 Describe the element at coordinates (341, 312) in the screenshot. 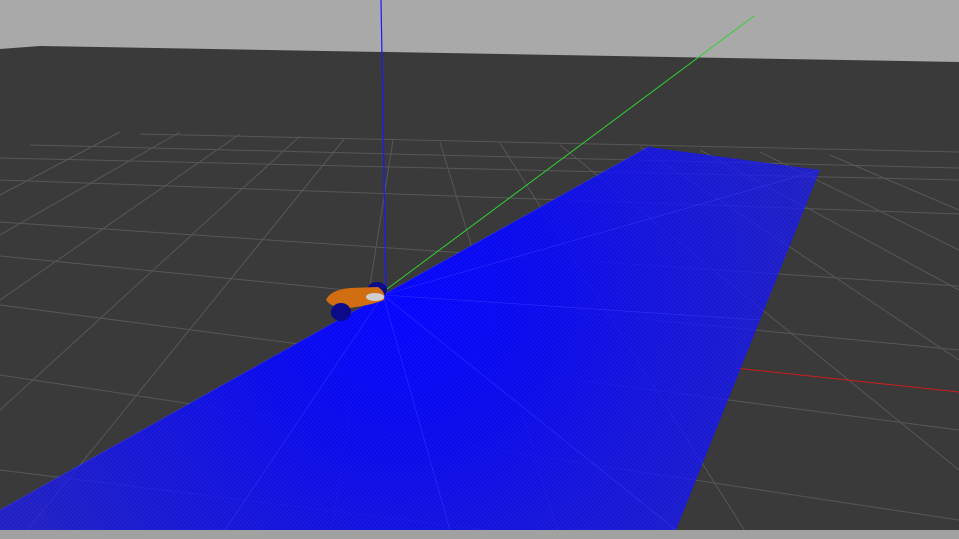

I see `robot-wheel-front` at that location.